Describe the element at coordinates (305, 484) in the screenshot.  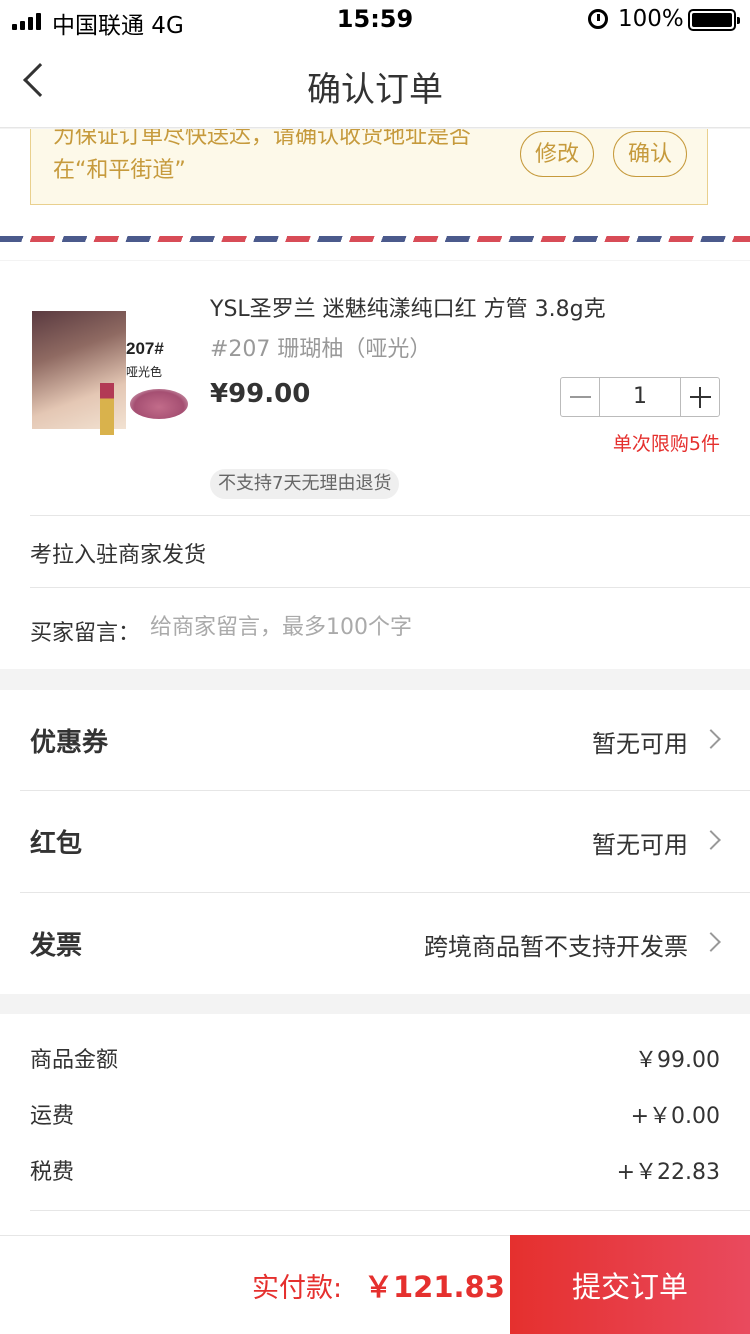
I see `return-policy-tag: 不支持7天无理由退货` at that location.